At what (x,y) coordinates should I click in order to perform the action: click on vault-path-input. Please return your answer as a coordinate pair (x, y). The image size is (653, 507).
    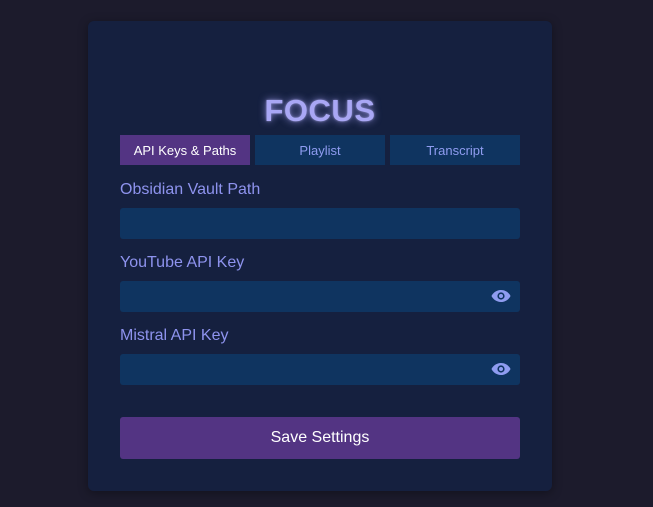
    Looking at the image, I should click on (320, 223).